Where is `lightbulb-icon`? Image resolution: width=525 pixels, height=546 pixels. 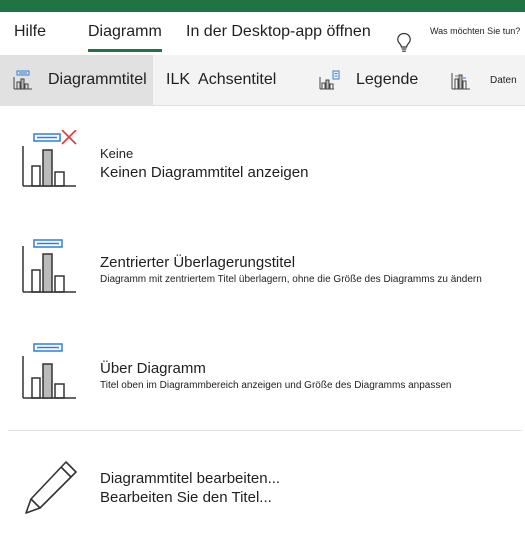 lightbulb-icon is located at coordinates (404, 43).